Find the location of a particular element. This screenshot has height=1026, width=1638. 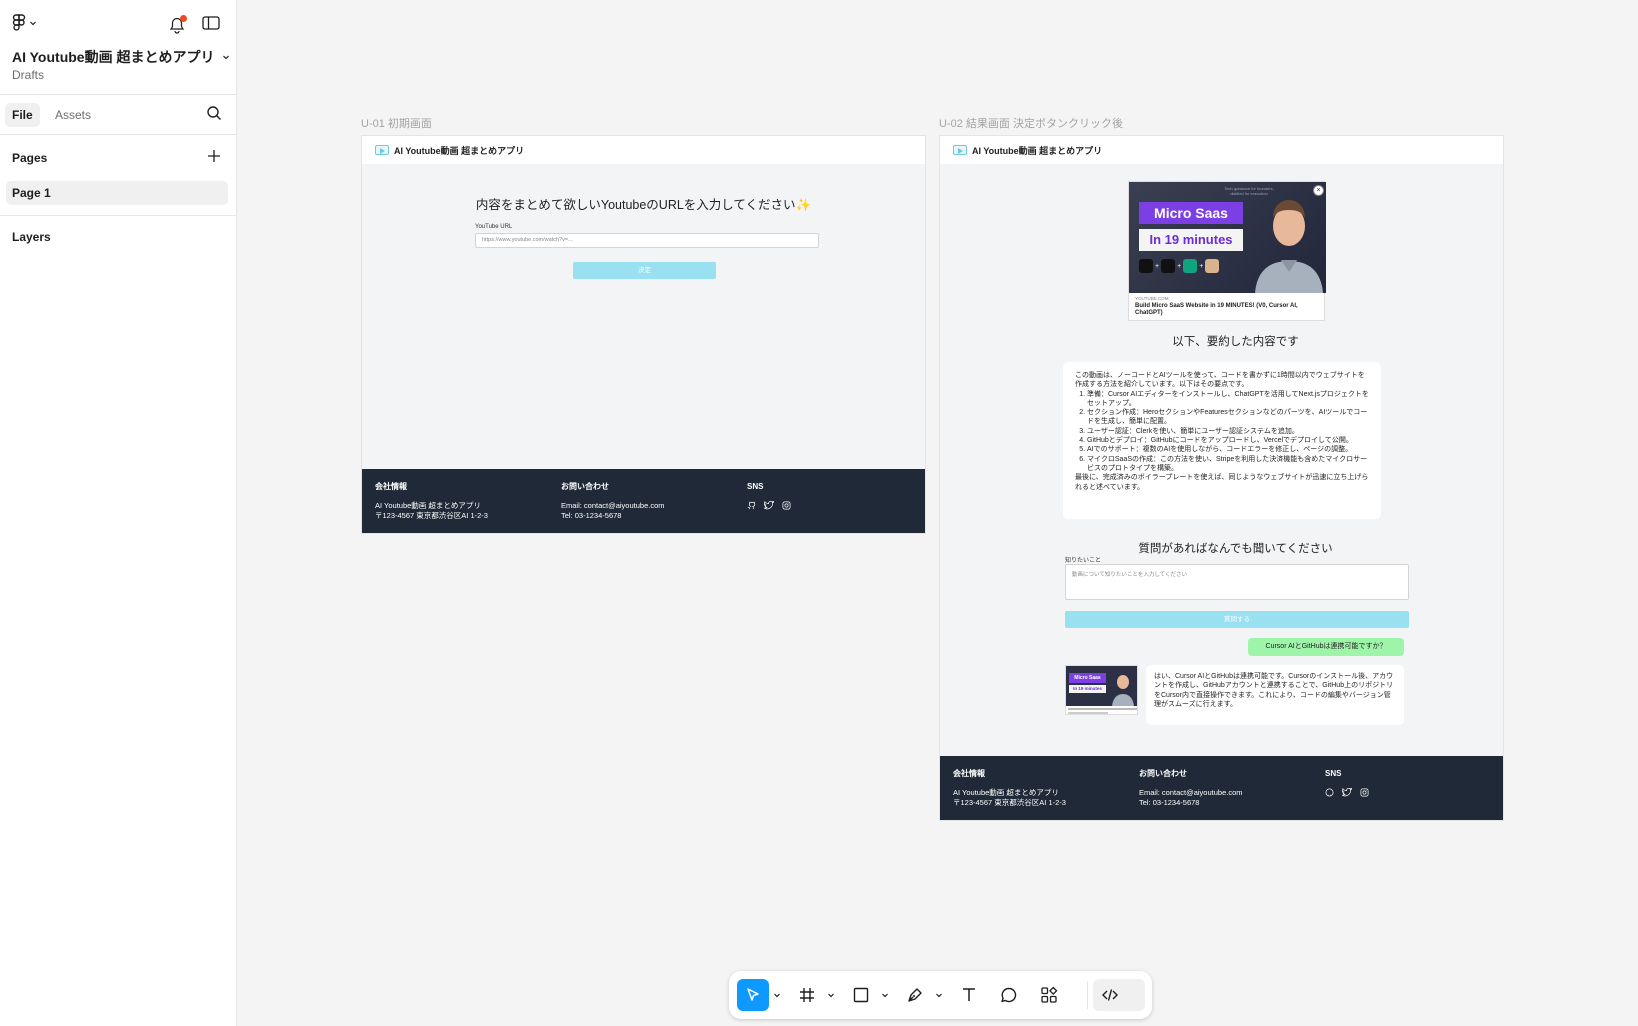

footer-company-heading: 会社情報 is located at coordinates (391, 486).